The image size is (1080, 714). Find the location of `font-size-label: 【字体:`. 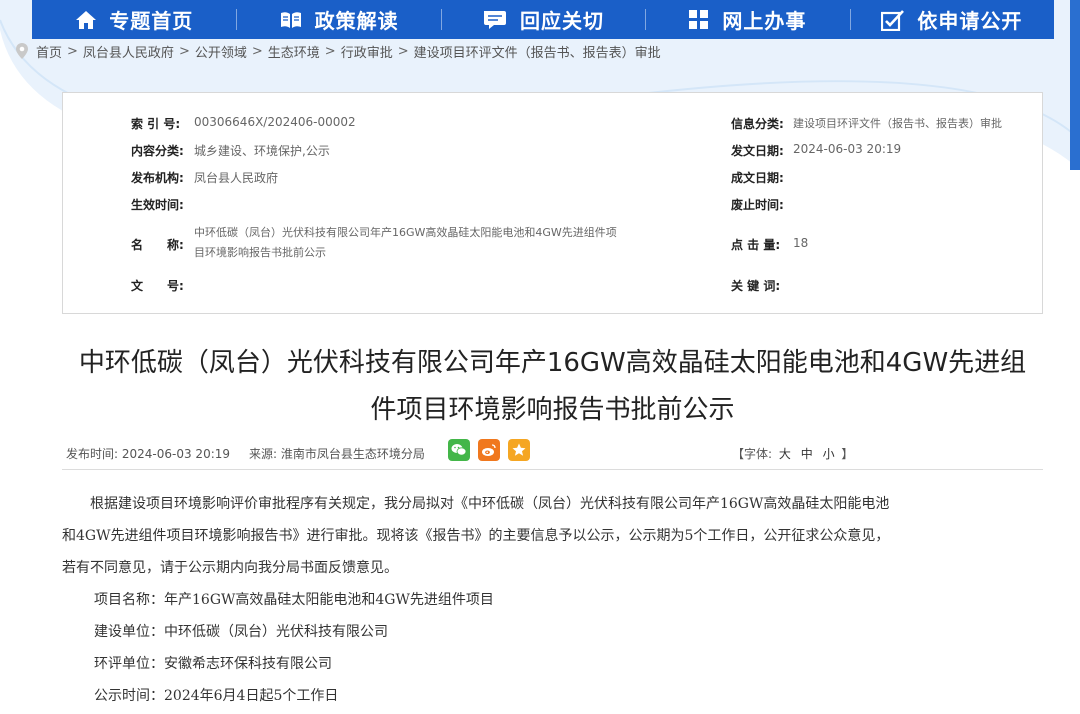

font-size-label: 【字体: is located at coordinates (752, 454).